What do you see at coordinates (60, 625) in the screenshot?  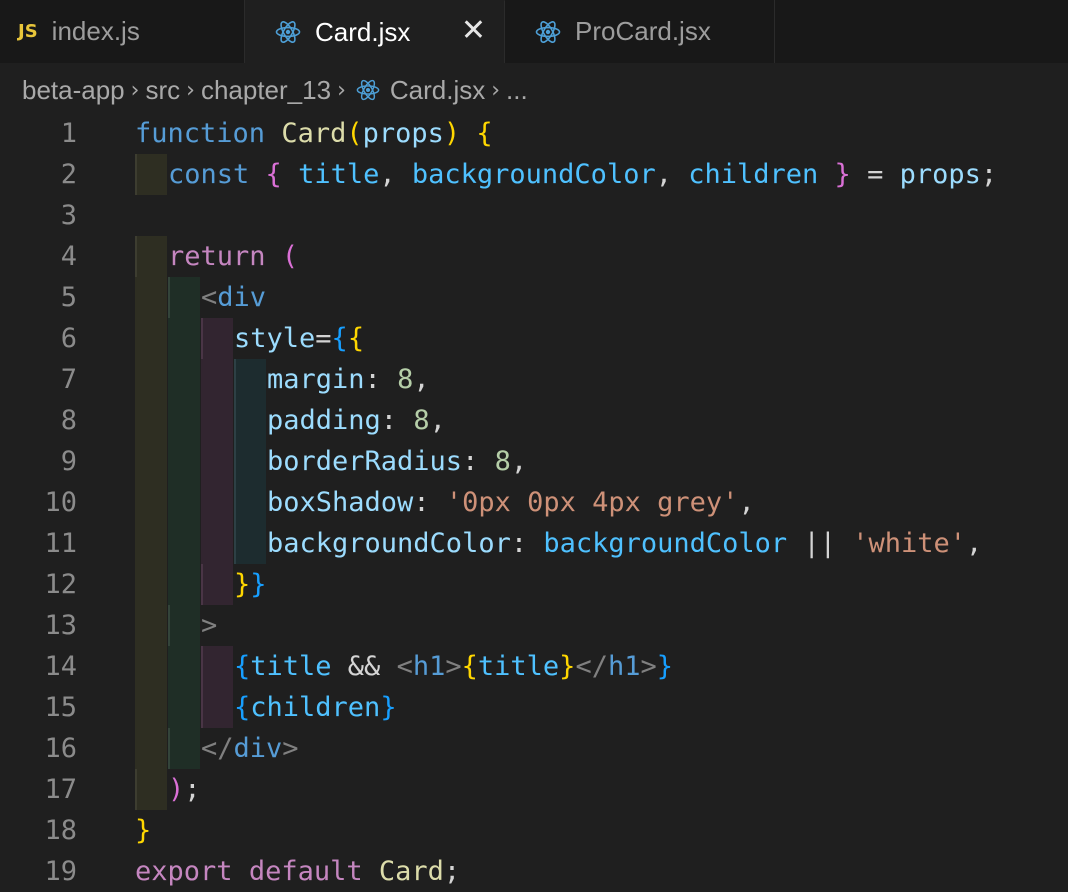 I see `line-number: 13` at bounding box center [60, 625].